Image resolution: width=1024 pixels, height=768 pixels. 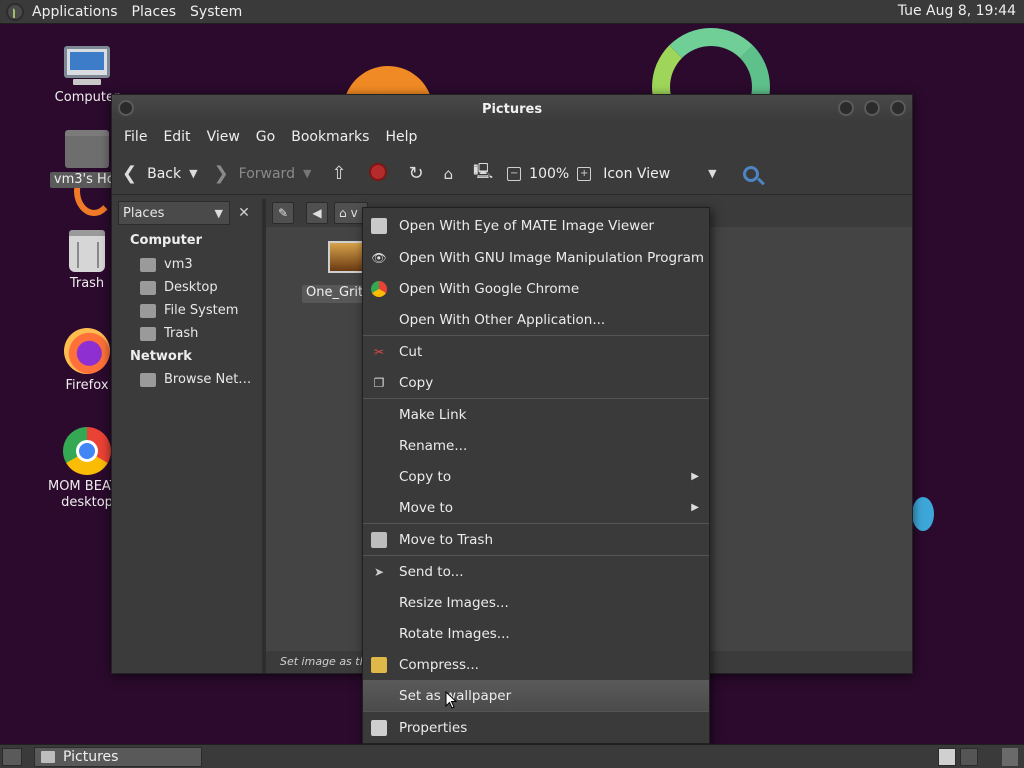 What do you see at coordinates (151, 173) in the screenshot?
I see `back-button: ❮ Back` at bounding box center [151, 173].